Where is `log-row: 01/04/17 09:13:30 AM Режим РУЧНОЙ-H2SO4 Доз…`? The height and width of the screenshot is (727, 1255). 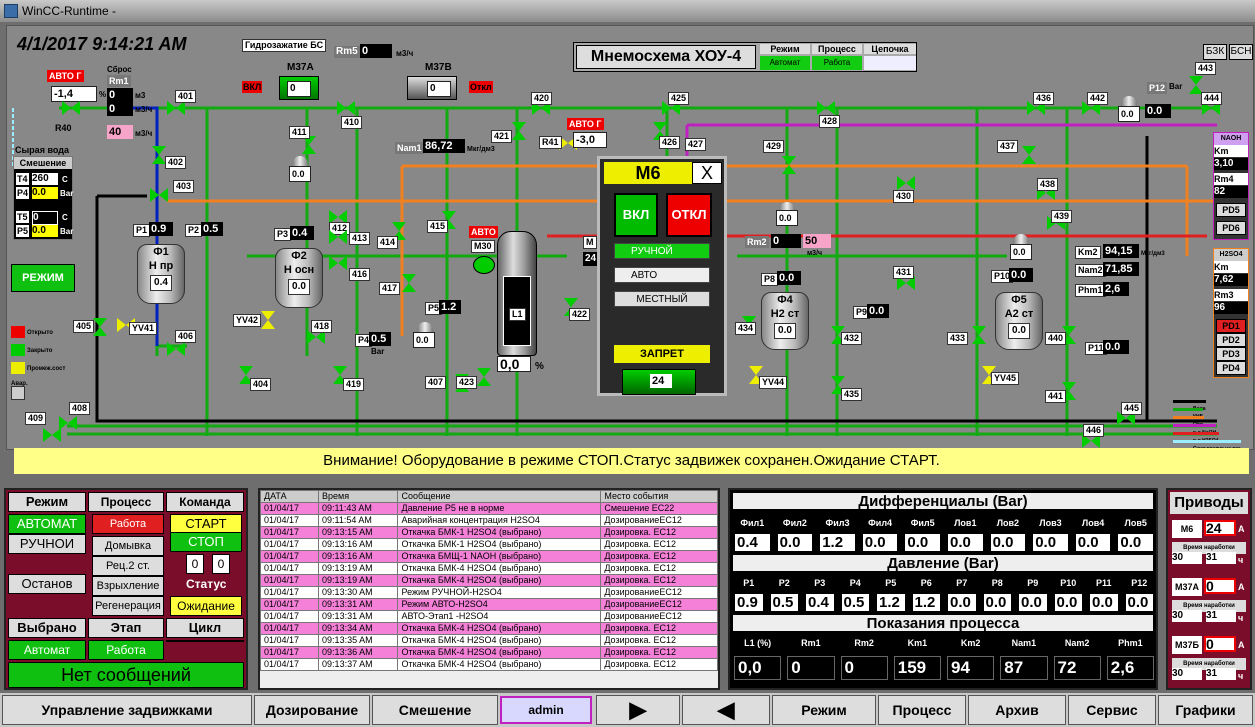 log-row: 01/04/17 09:13:30 AM Режим РУЧНОЙ-H2SO4 Доз… is located at coordinates (489, 592).